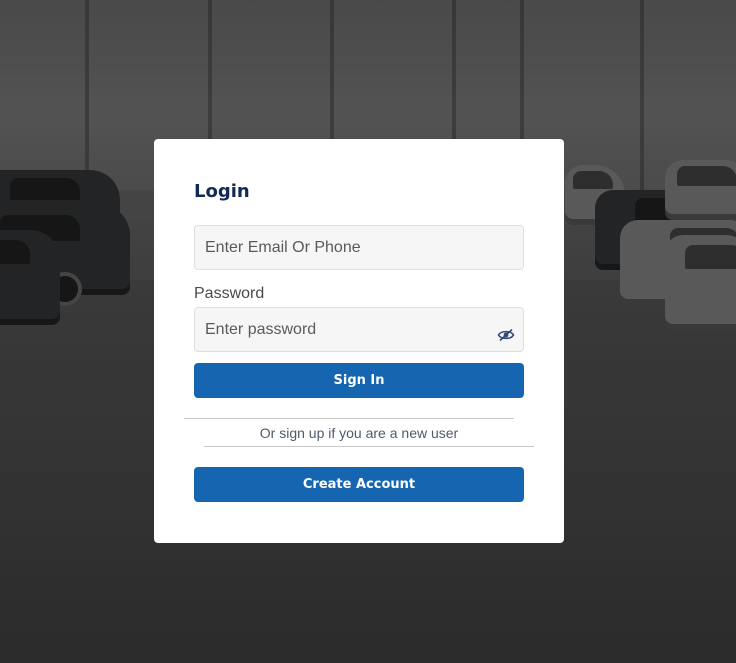  What do you see at coordinates (359, 380) in the screenshot?
I see `sign-in-button: Sign In` at bounding box center [359, 380].